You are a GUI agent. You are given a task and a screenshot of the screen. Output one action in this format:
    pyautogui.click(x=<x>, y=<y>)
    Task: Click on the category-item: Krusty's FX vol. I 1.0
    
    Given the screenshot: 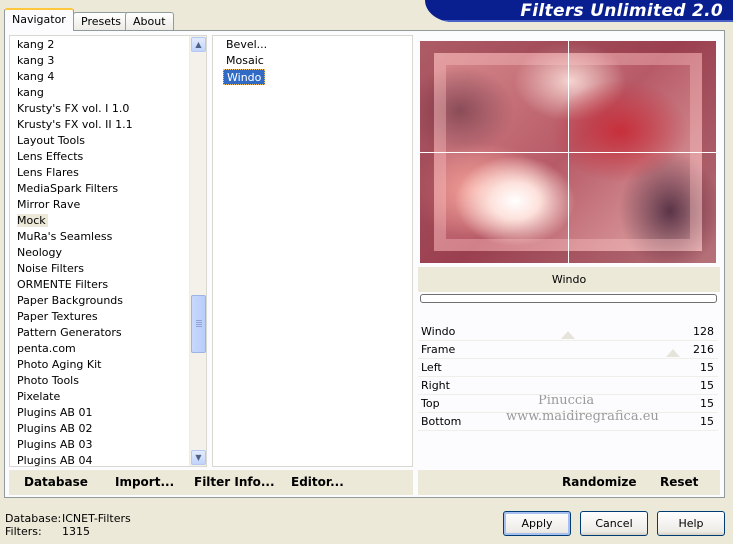 What is the action you would take?
    pyautogui.click(x=100, y=109)
    